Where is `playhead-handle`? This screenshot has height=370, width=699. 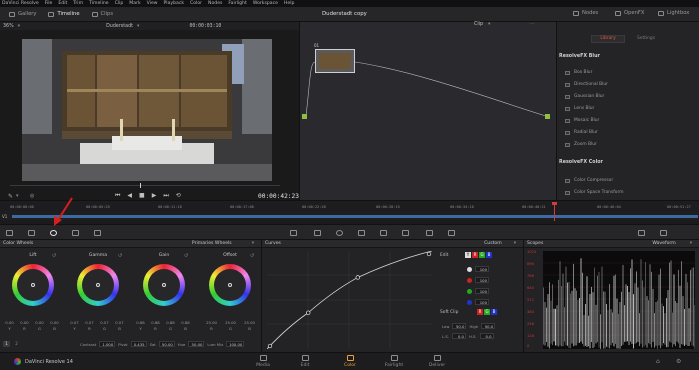 playhead-handle is located at coordinates (554, 203).